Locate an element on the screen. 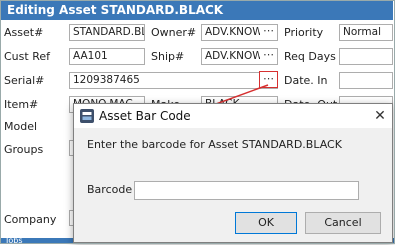  groups-label: Groups is located at coordinates (24, 149).